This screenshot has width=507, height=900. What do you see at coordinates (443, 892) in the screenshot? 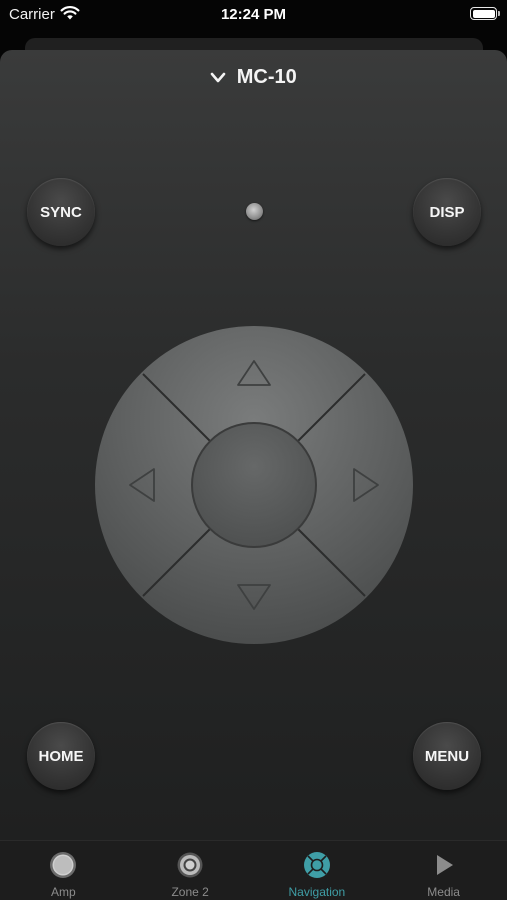
I see `tab-media-label: Media` at bounding box center [443, 892].